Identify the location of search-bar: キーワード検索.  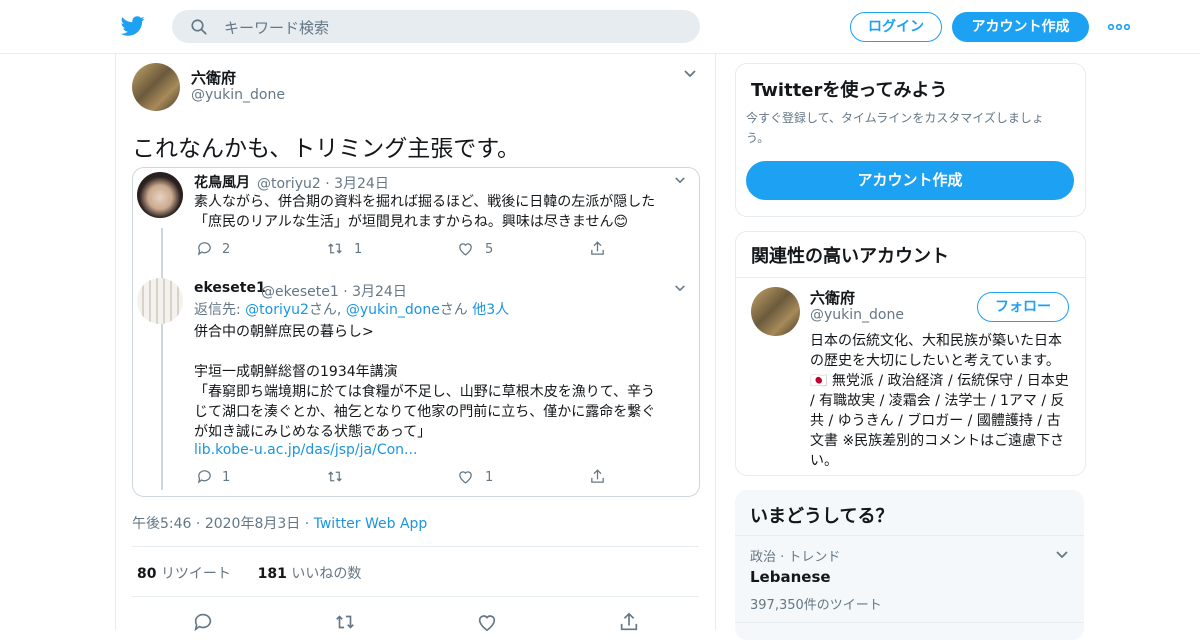
(436, 26).